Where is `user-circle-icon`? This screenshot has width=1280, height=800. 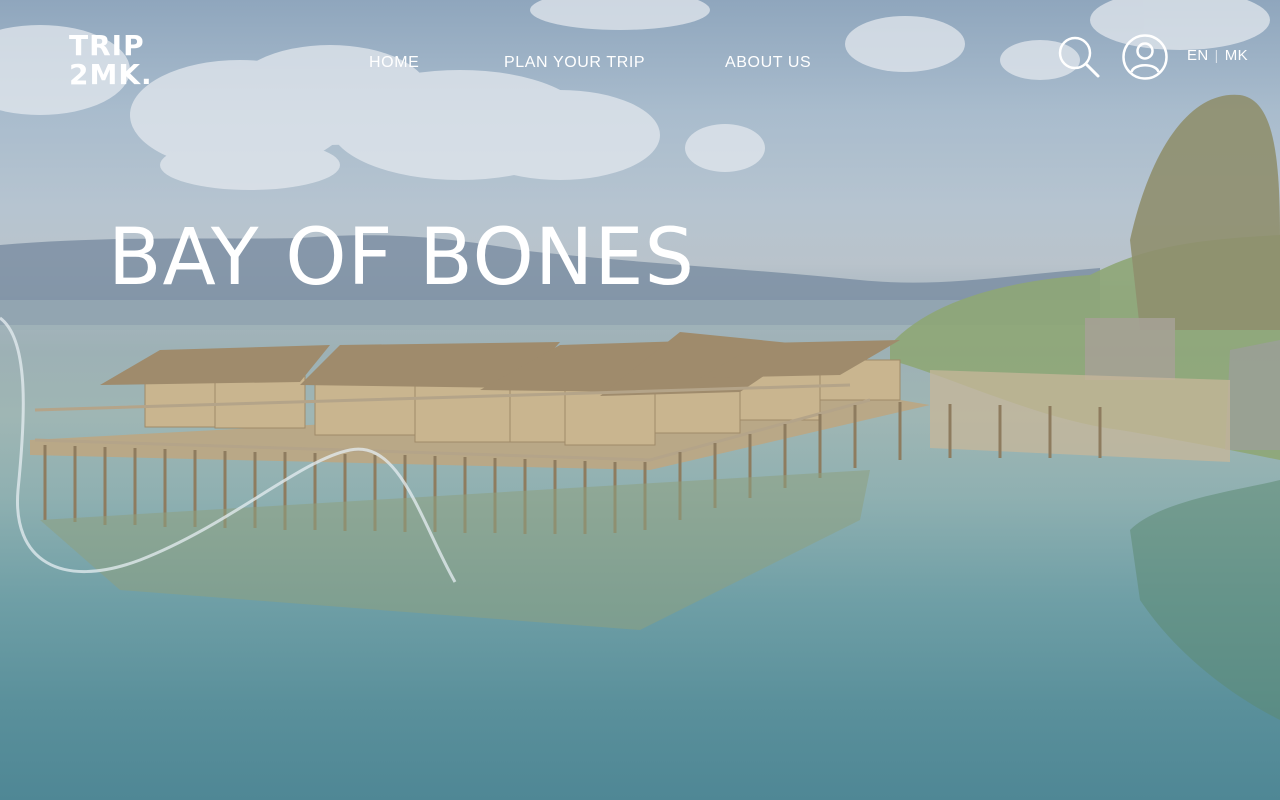
user-circle-icon is located at coordinates (1145, 57).